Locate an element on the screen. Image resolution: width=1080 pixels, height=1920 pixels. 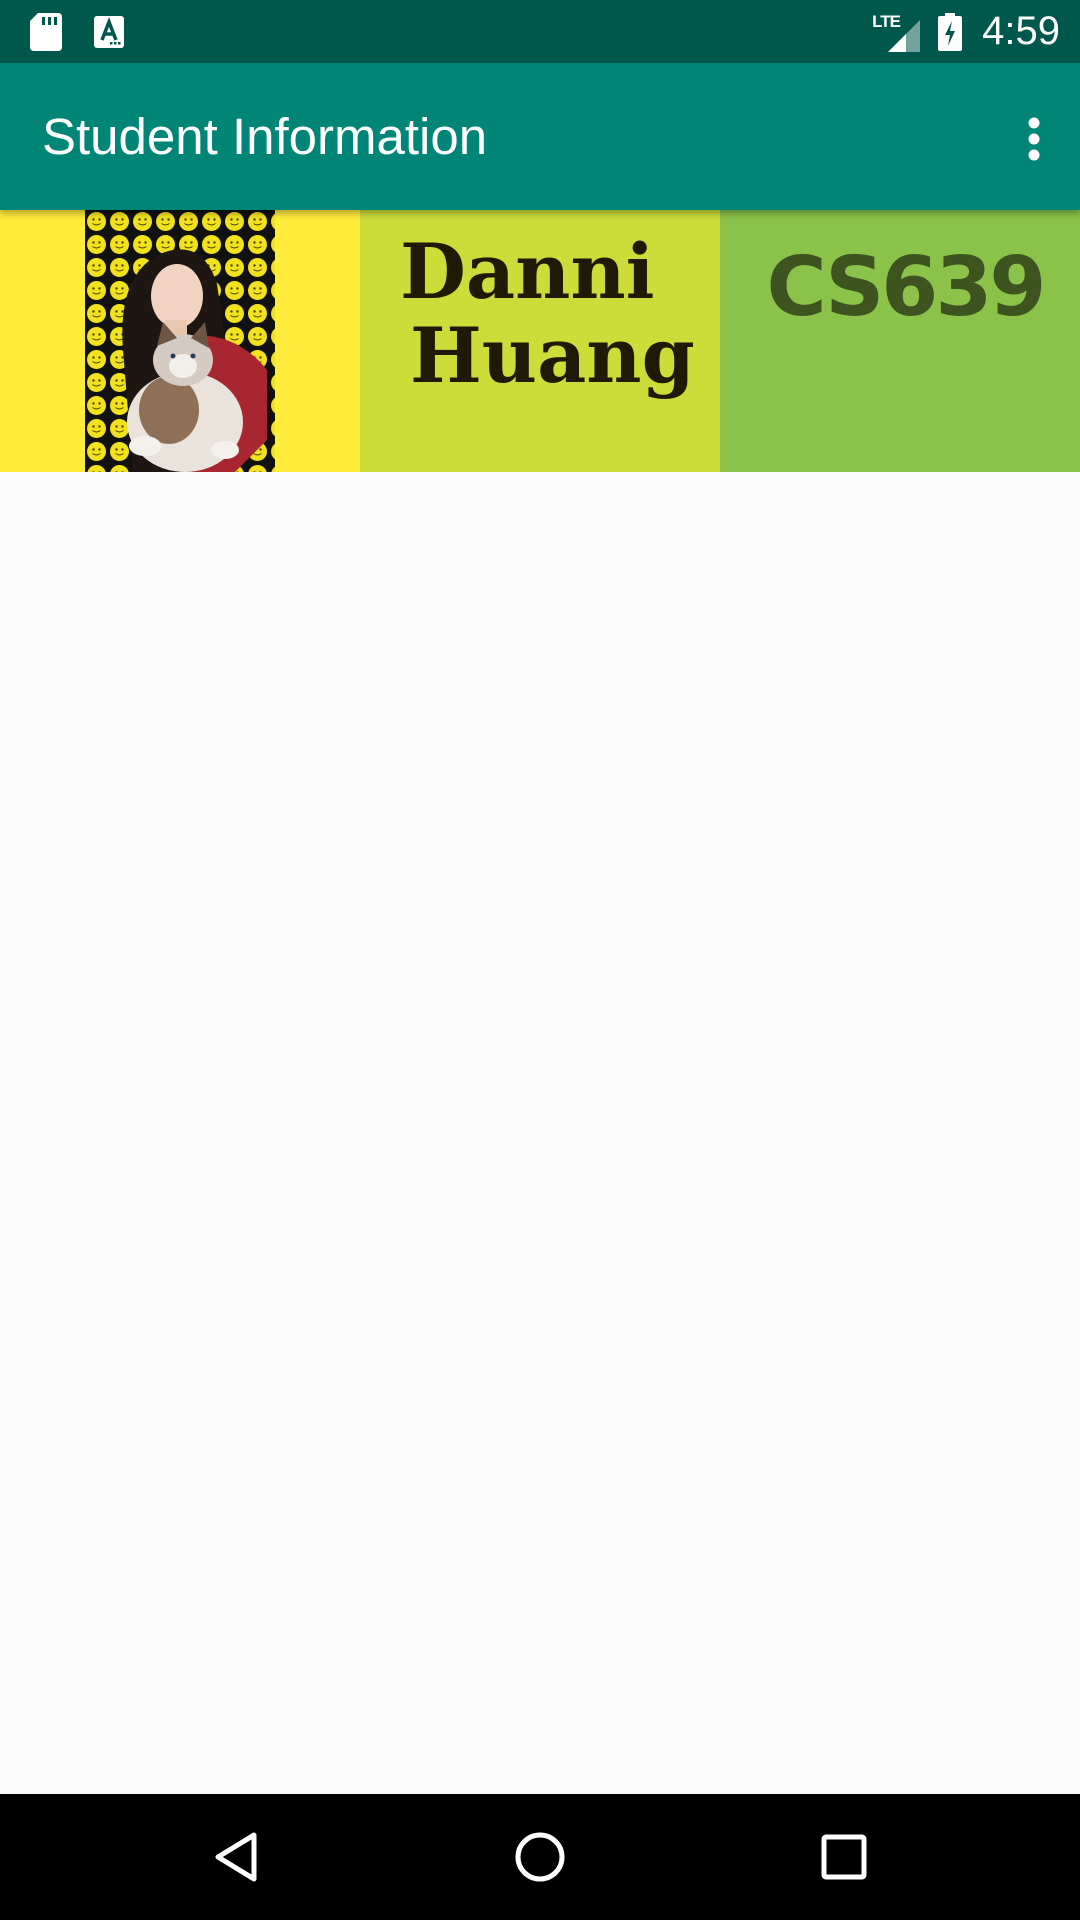
name-cell: Danni Huang is located at coordinates (540, 341).